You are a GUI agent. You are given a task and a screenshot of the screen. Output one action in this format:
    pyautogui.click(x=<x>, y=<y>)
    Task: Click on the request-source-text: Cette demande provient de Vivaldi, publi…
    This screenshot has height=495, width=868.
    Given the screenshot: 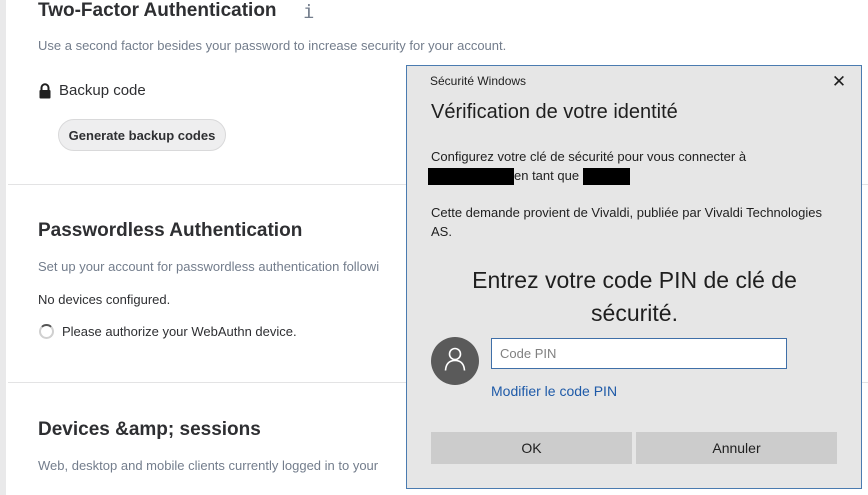 What is the action you would take?
    pyautogui.click(x=626, y=222)
    